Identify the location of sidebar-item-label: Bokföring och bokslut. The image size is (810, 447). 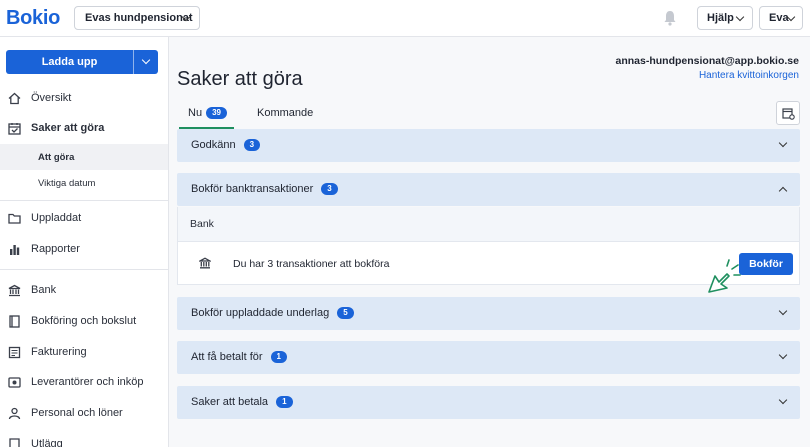
(84, 321).